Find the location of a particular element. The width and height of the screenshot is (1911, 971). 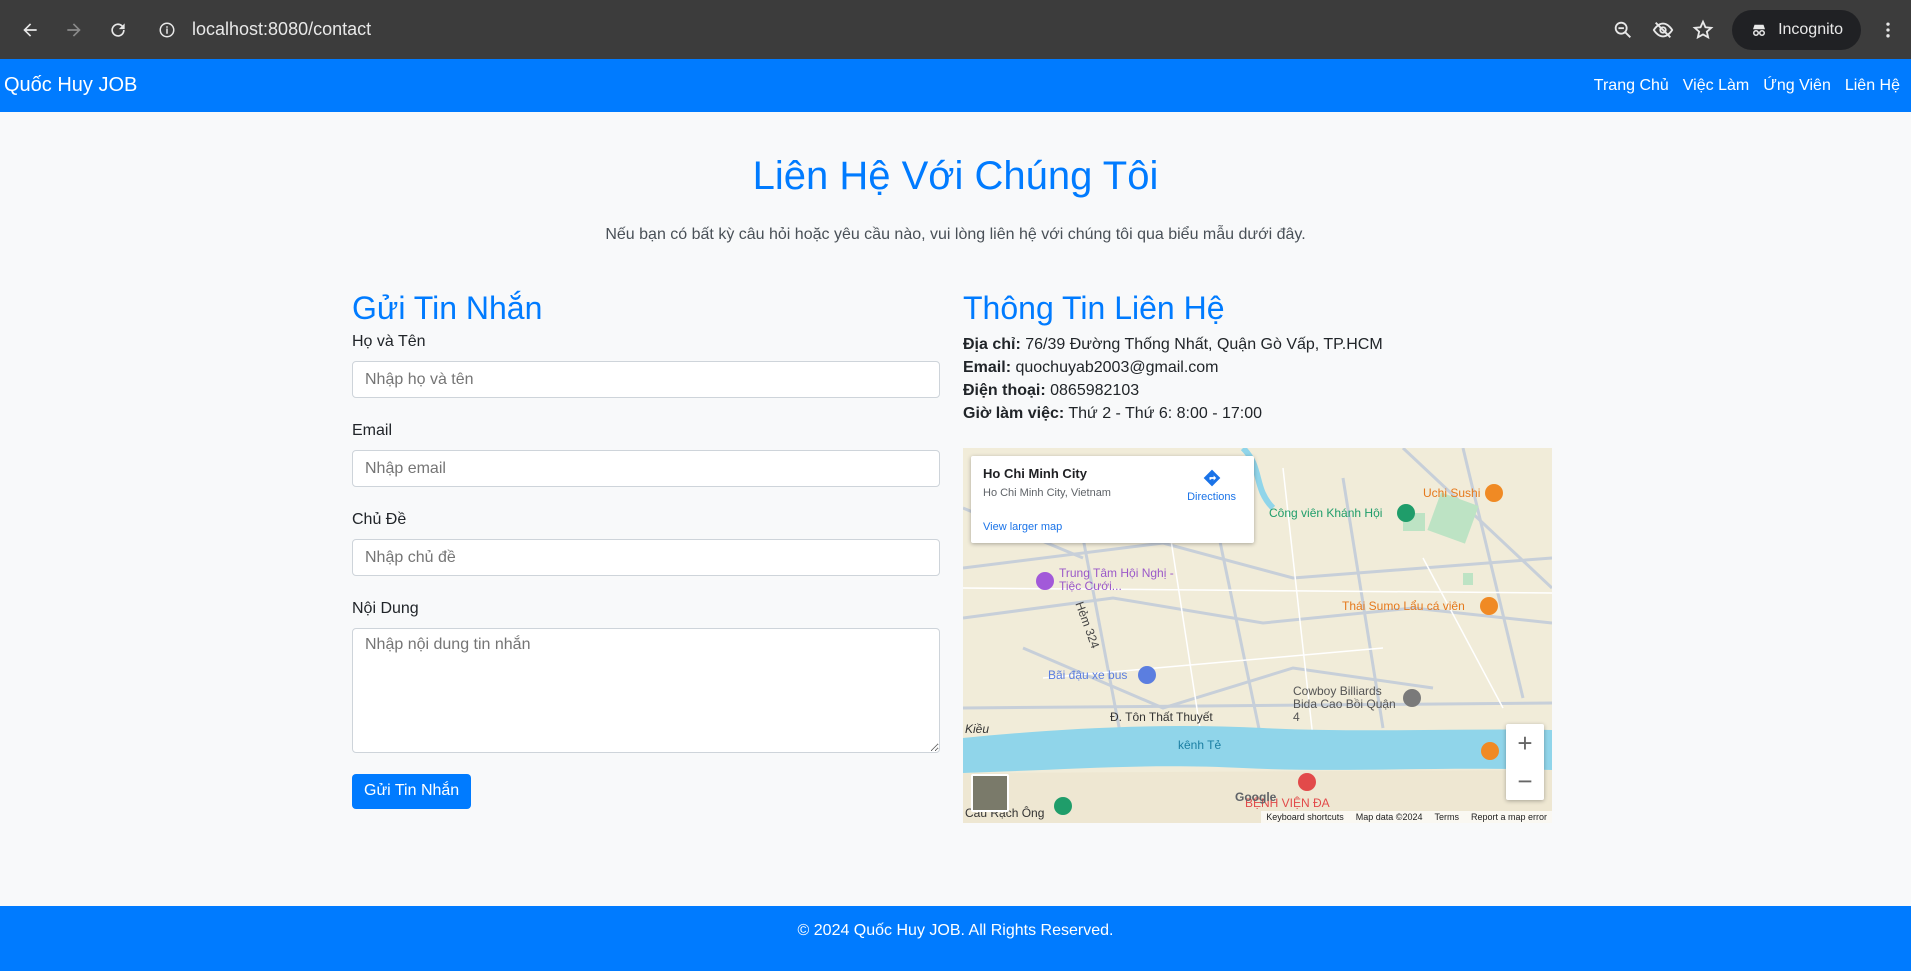

eye-off-icon is located at coordinates (1663, 30).